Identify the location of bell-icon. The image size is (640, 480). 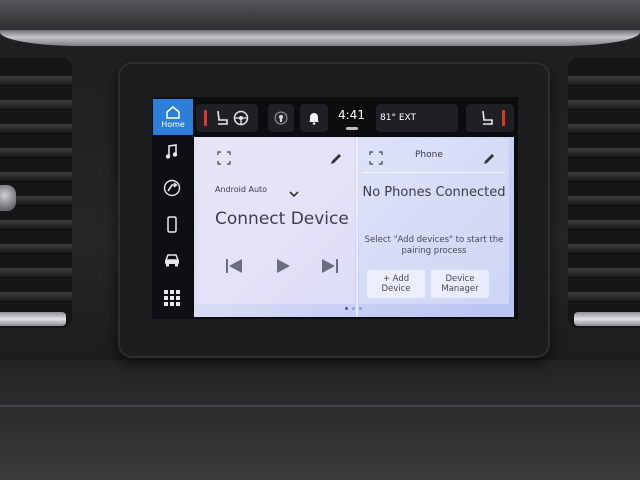
(314, 119).